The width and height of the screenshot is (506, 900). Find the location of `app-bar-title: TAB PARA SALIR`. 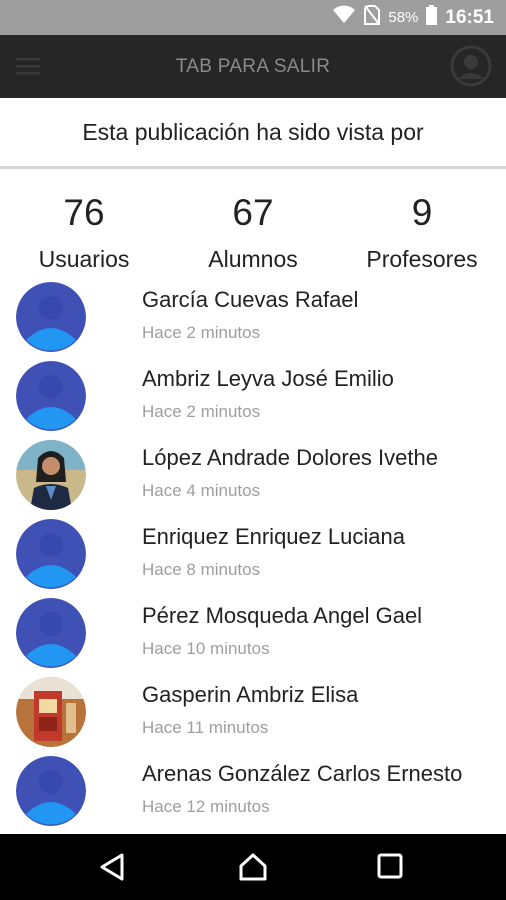

app-bar-title: TAB PARA SALIR is located at coordinates (253, 66).